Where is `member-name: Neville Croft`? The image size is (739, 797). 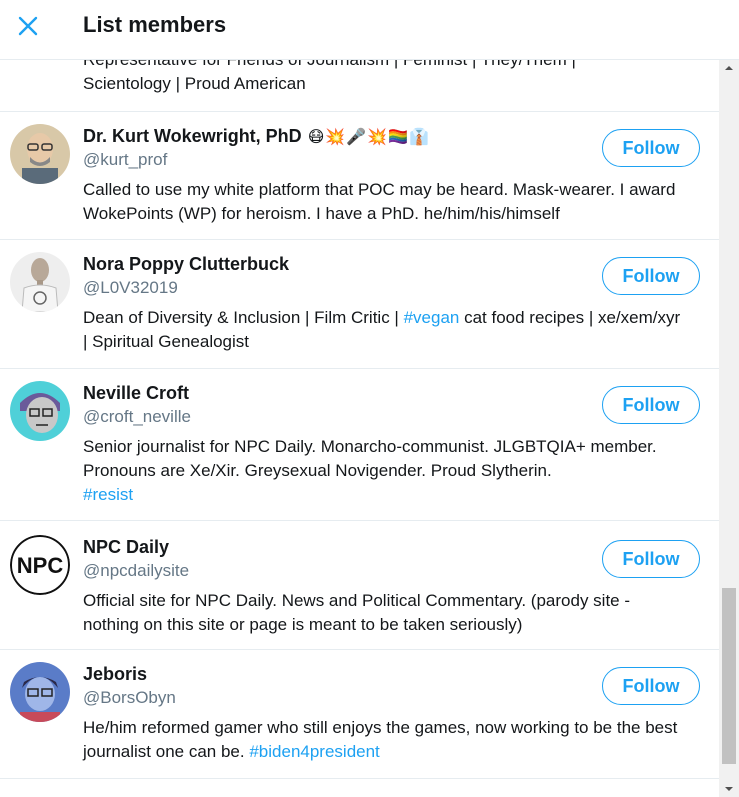
member-name: Neville Croft is located at coordinates (136, 393).